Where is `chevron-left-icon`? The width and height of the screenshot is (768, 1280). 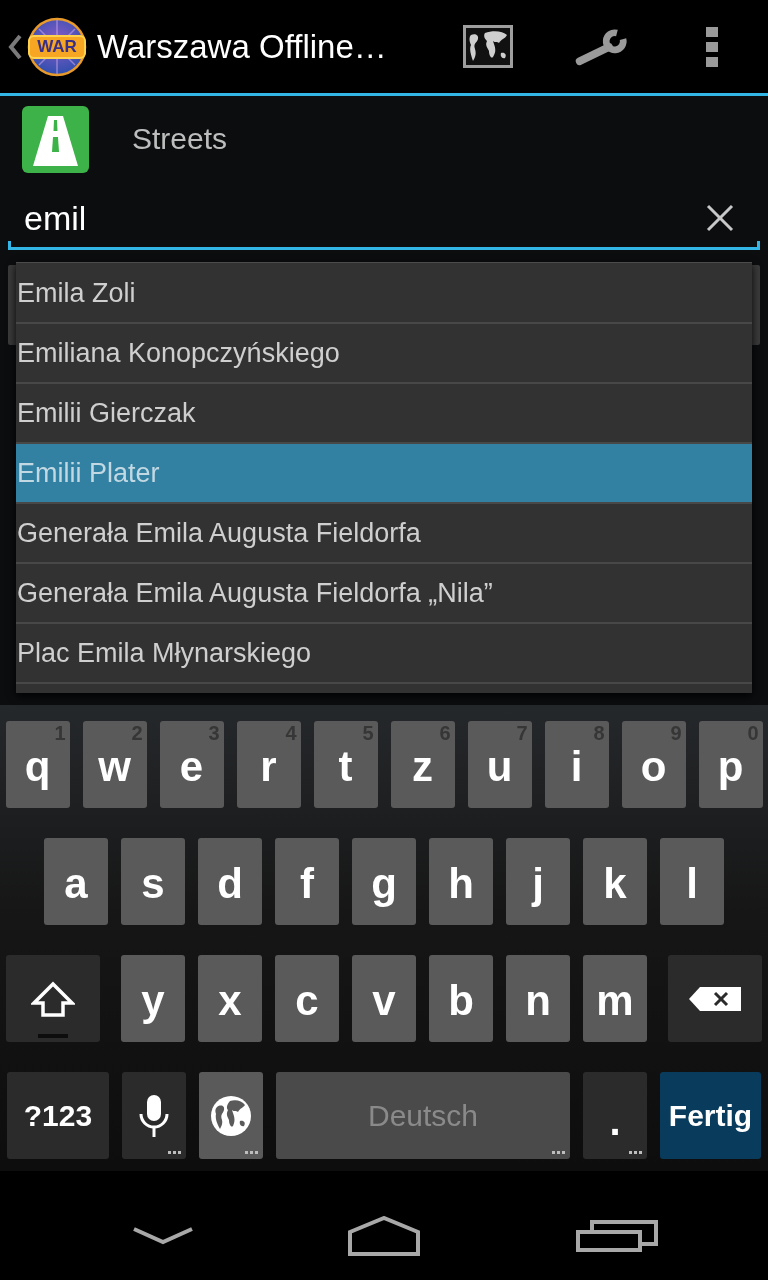 chevron-left-icon is located at coordinates (15, 46).